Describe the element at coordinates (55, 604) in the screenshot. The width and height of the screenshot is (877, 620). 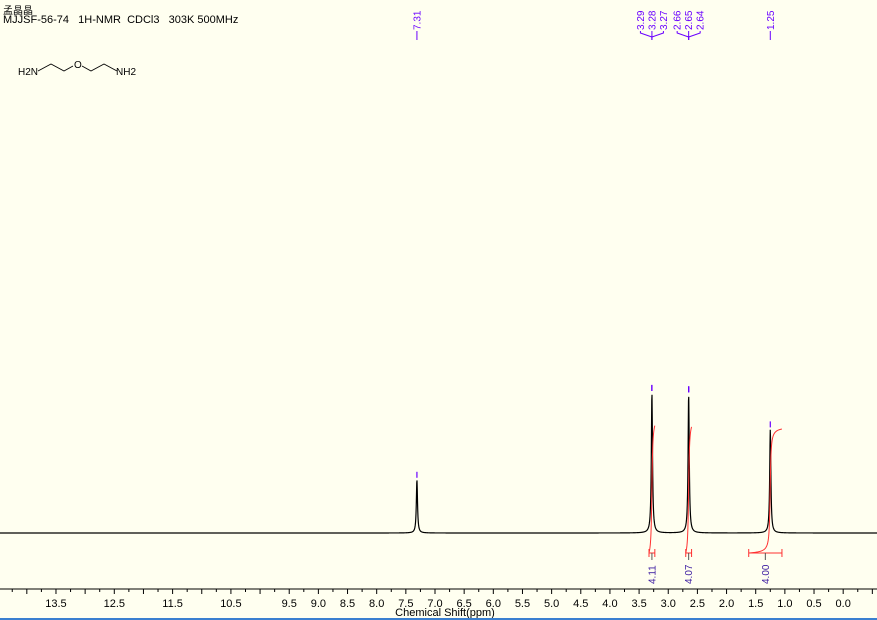
I see `x-tick-label: 13.5` at that location.